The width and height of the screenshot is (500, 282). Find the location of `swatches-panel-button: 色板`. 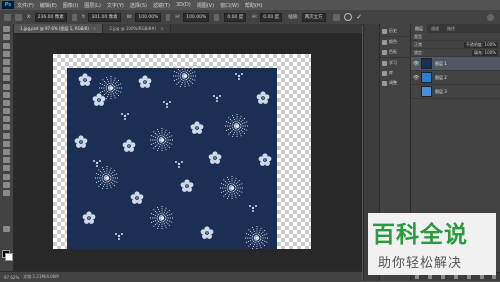

swatches-panel-button: 色板 is located at coordinates (395, 52).